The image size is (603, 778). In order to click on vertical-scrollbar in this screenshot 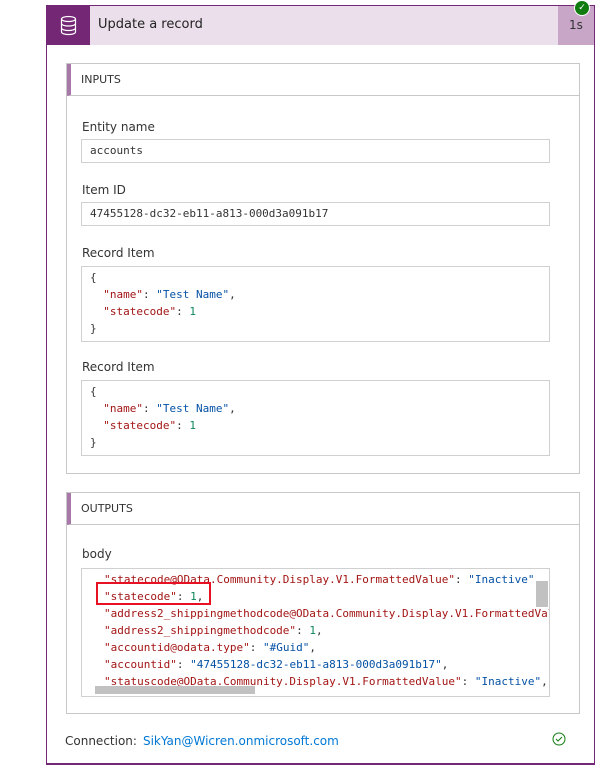, I will do `click(542, 594)`.